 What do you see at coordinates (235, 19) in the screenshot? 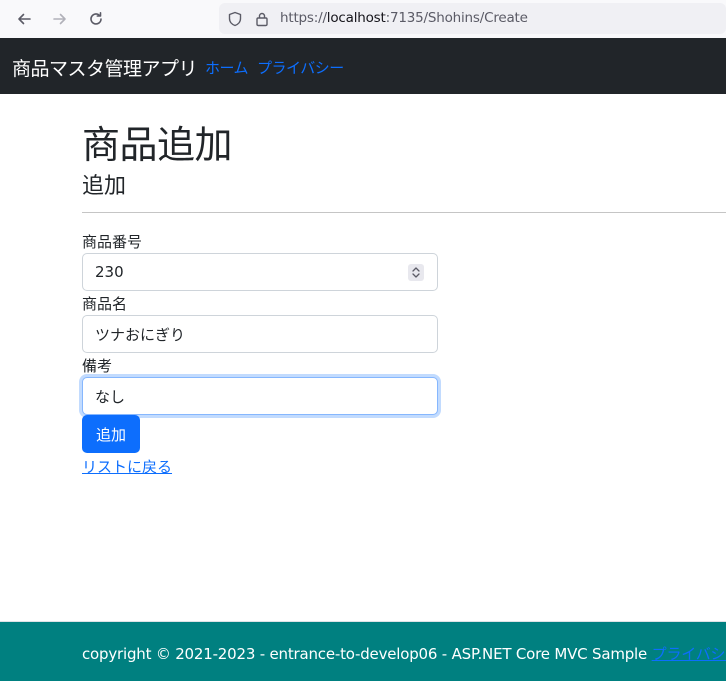
I see `shield-icon` at bounding box center [235, 19].